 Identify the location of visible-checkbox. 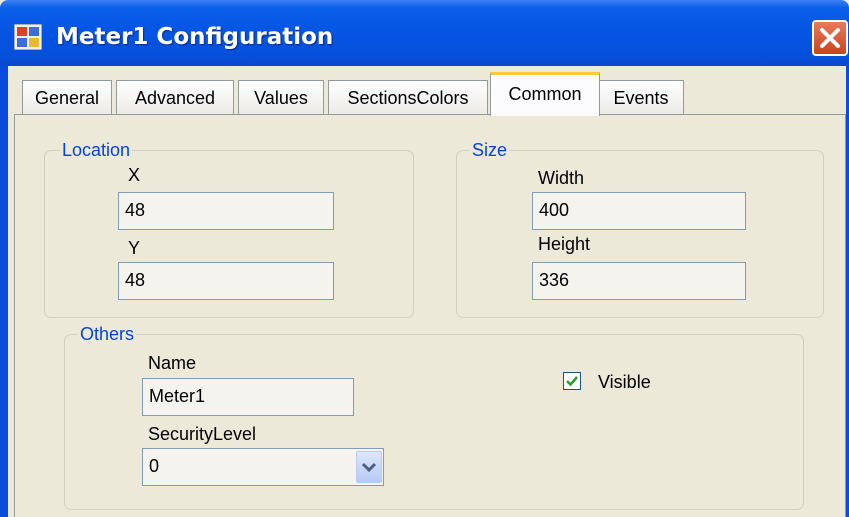
(572, 381).